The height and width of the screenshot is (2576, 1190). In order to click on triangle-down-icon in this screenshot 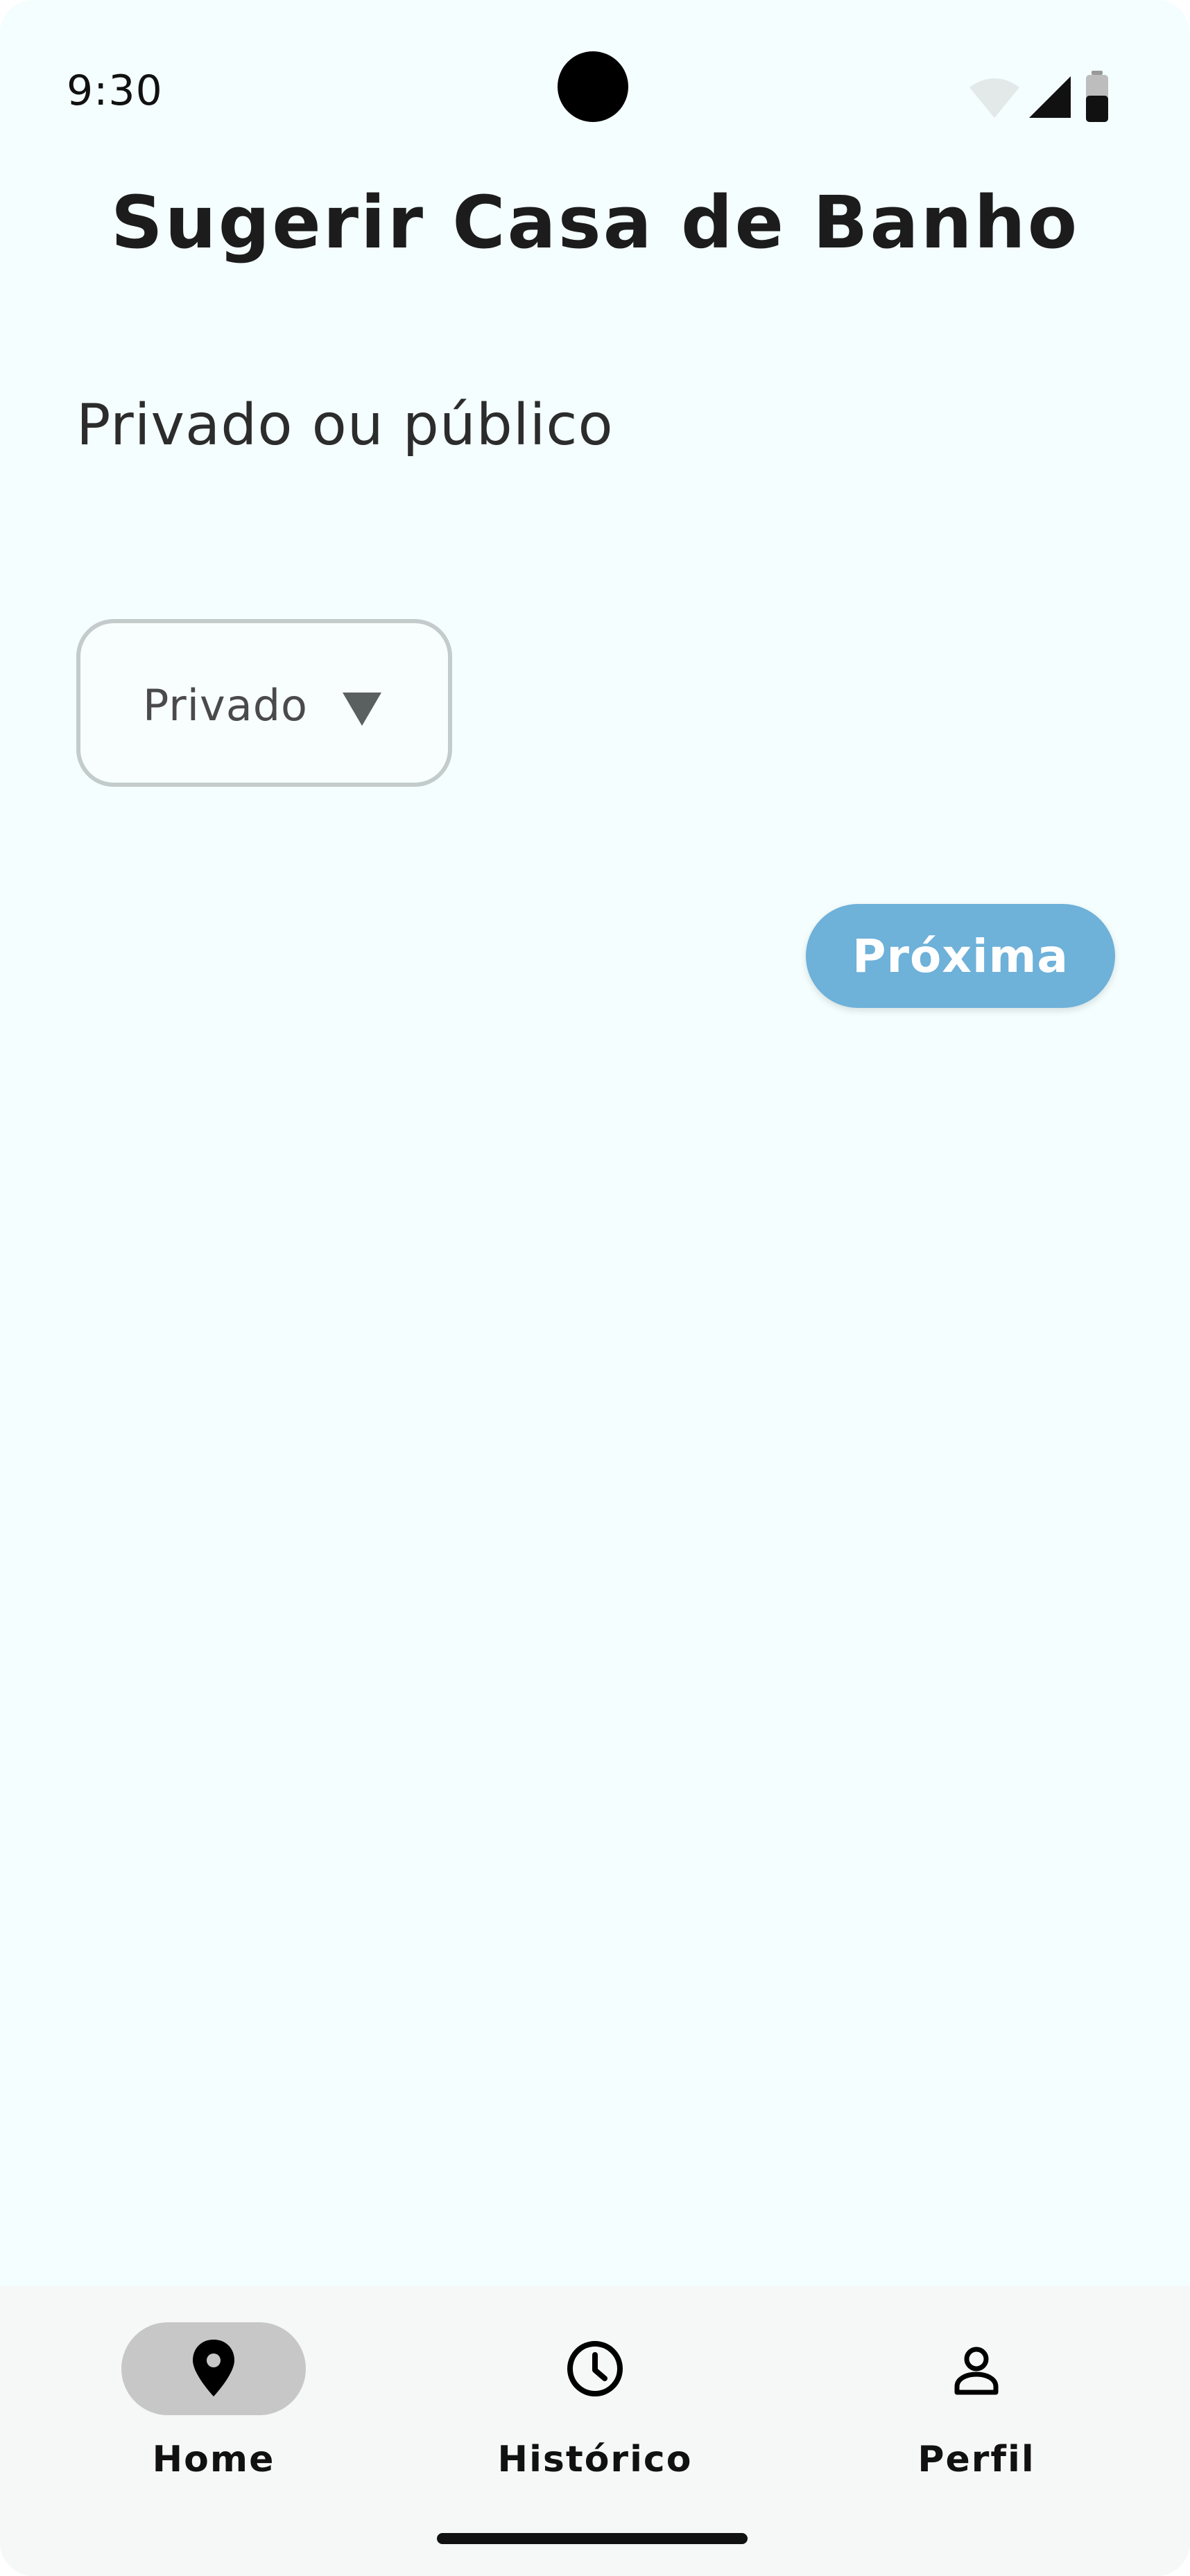, I will do `click(362, 709)`.